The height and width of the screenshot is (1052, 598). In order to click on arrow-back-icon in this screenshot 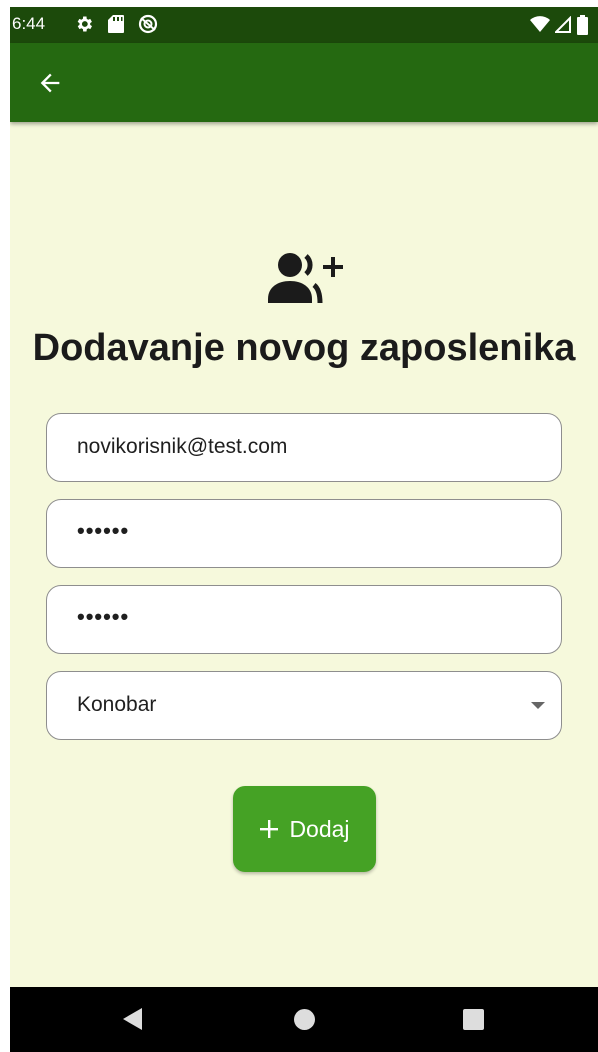, I will do `click(50, 83)`.